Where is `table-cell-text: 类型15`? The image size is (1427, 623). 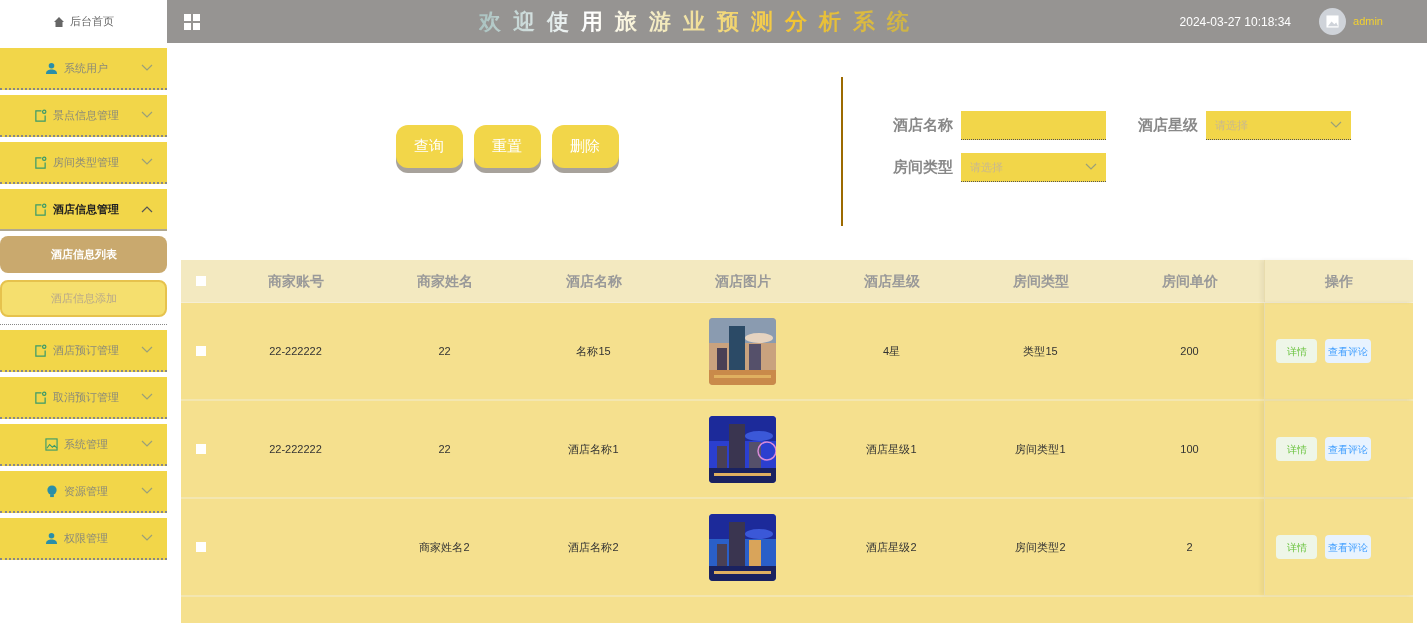 table-cell-text: 类型15 is located at coordinates (1040, 351).